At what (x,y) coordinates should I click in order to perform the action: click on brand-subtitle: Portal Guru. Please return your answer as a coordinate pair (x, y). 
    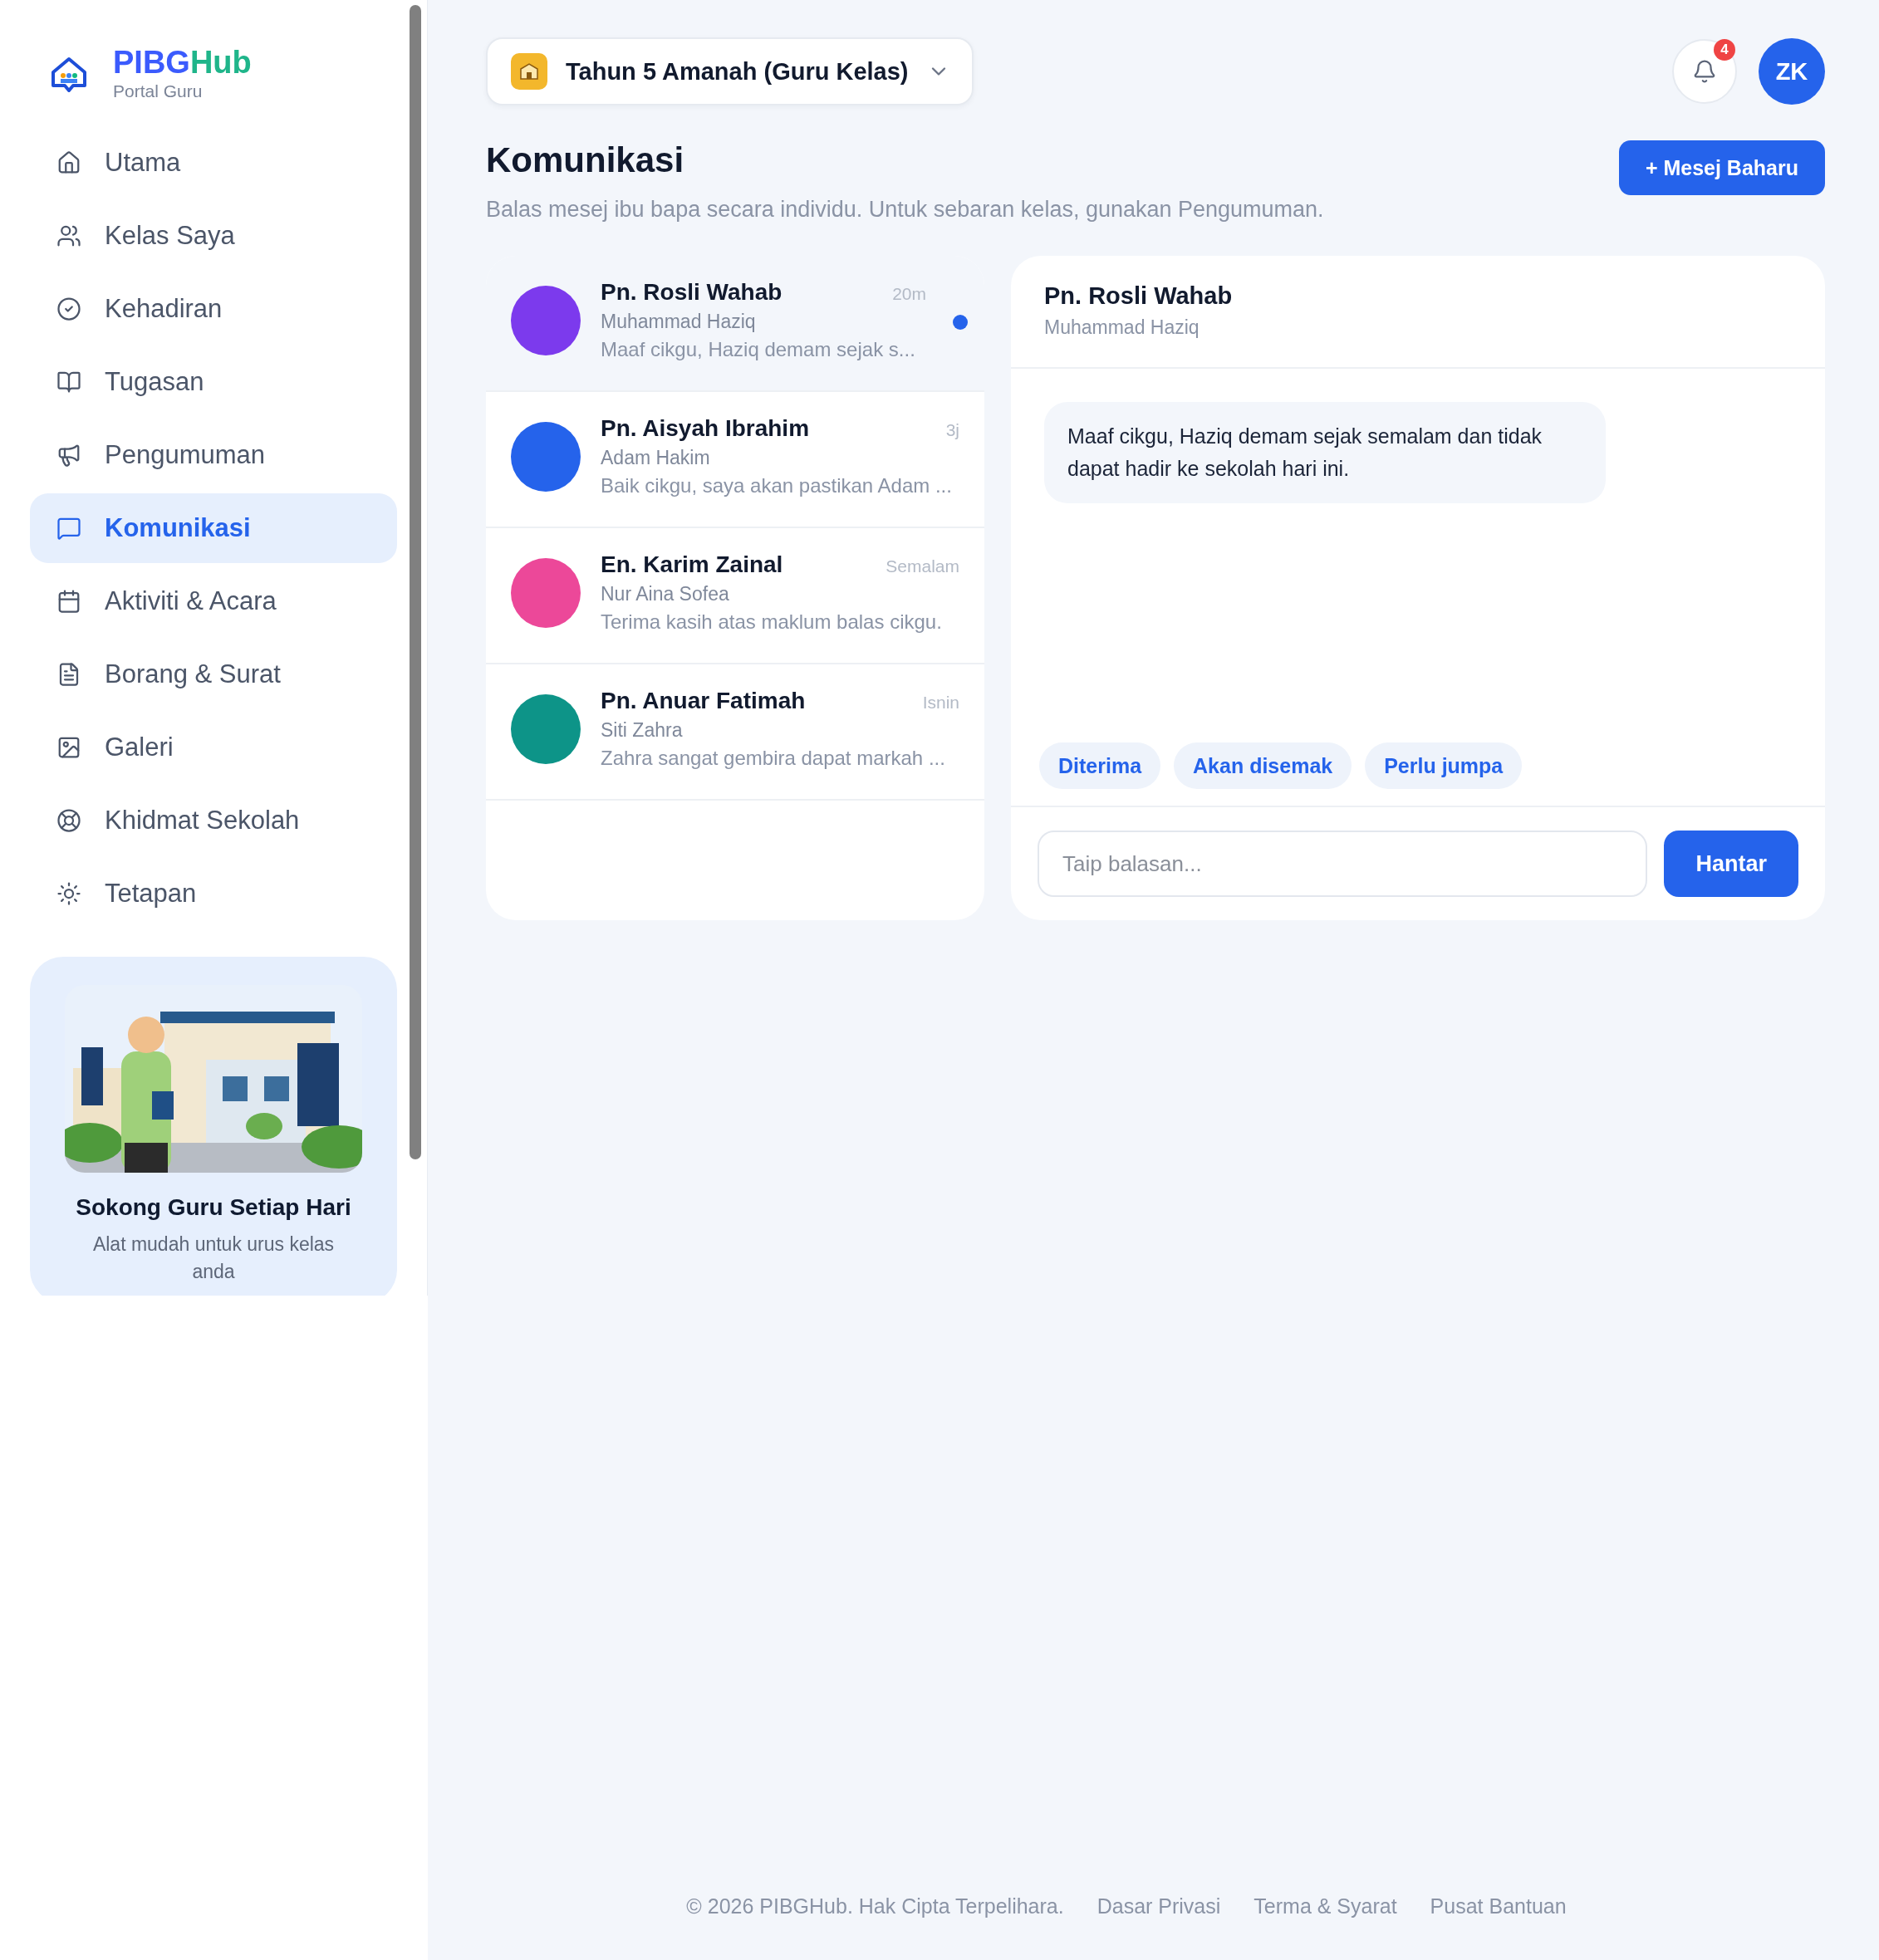
    Looking at the image, I should click on (159, 91).